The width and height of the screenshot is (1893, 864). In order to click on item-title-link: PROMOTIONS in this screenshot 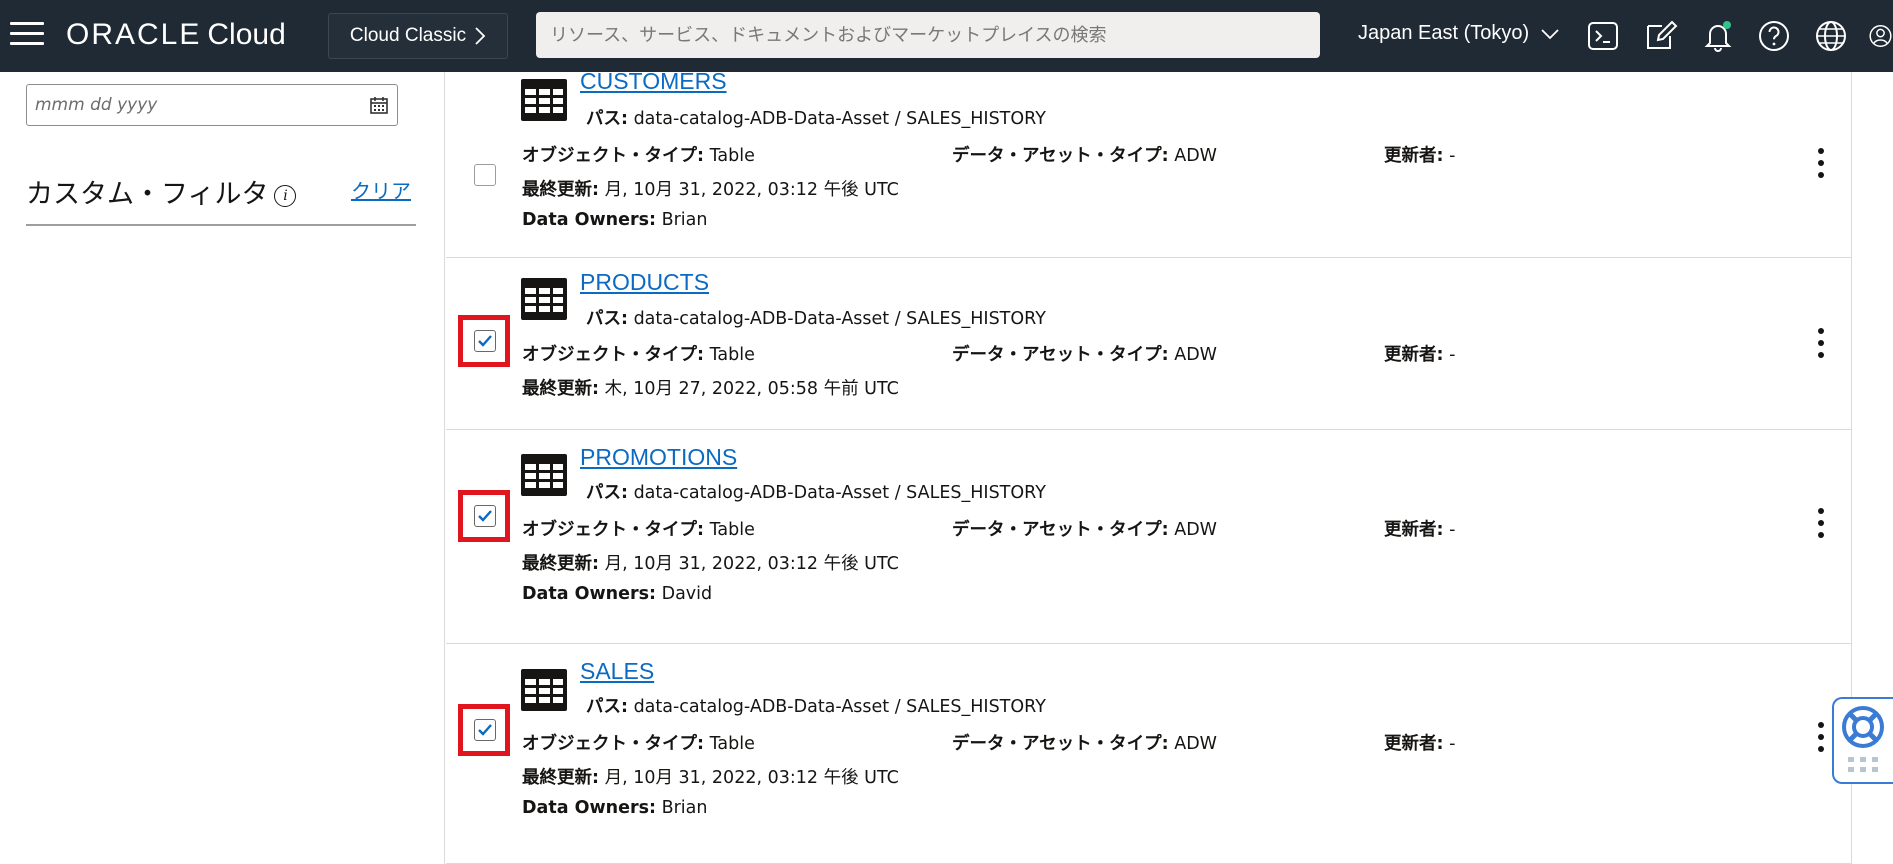, I will do `click(658, 457)`.